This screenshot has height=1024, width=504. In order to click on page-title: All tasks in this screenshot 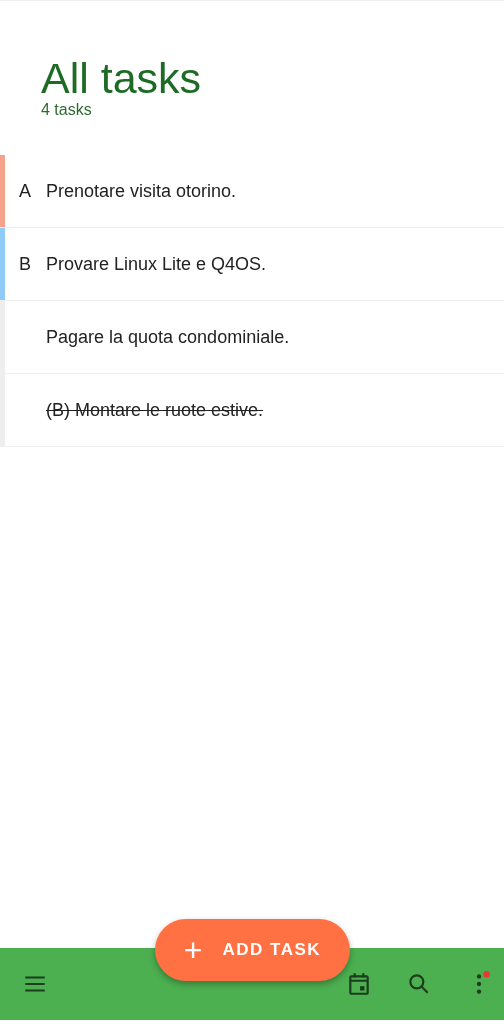, I will do `click(122, 78)`.